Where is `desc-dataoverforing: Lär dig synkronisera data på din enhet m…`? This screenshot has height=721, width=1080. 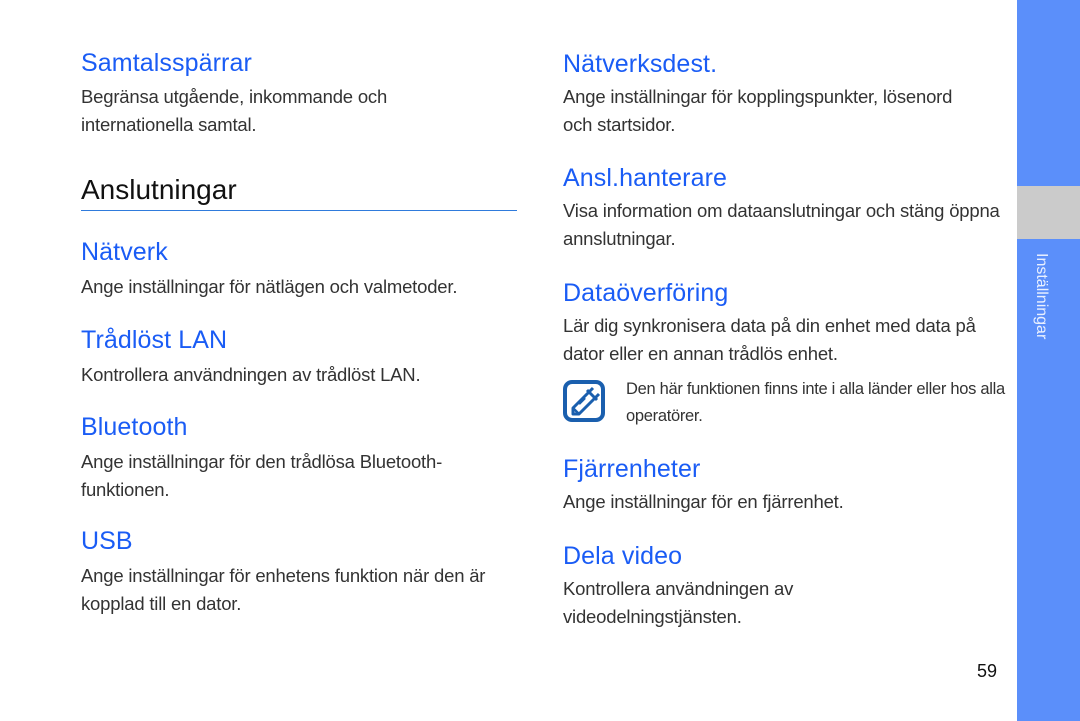 desc-dataoverforing: Lär dig synkronisera data på din enhet m… is located at coordinates (769, 339).